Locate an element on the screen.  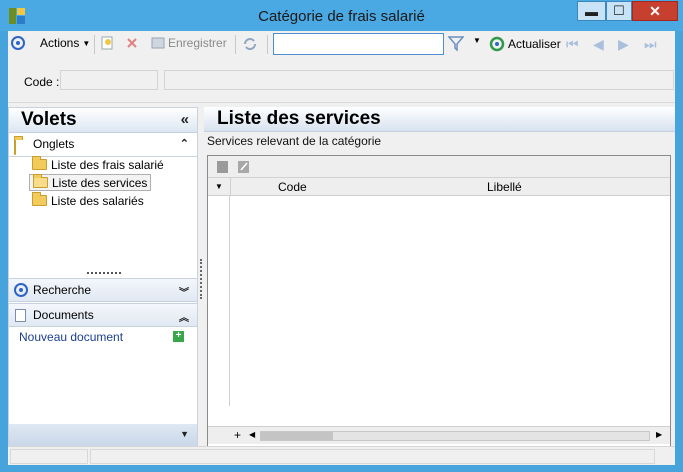
add-row-button: + is located at coordinates (237, 435).